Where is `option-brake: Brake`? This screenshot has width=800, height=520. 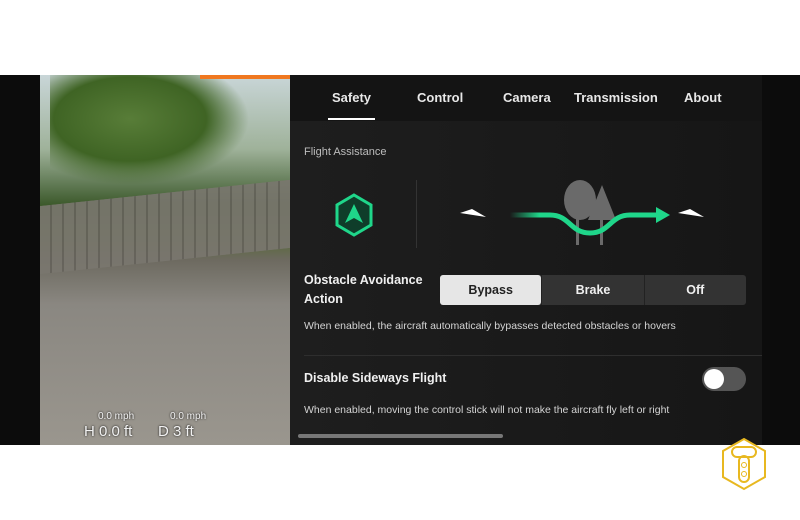
option-brake: Brake is located at coordinates (592, 290).